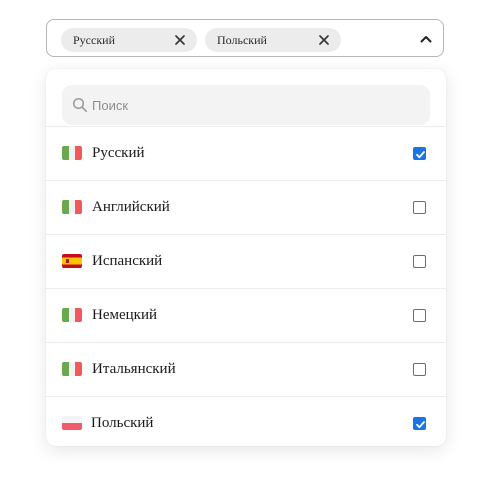 The width and height of the screenshot is (488, 489). What do you see at coordinates (246, 315) in the screenshot?
I see `option-german: Немецкий` at bounding box center [246, 315].